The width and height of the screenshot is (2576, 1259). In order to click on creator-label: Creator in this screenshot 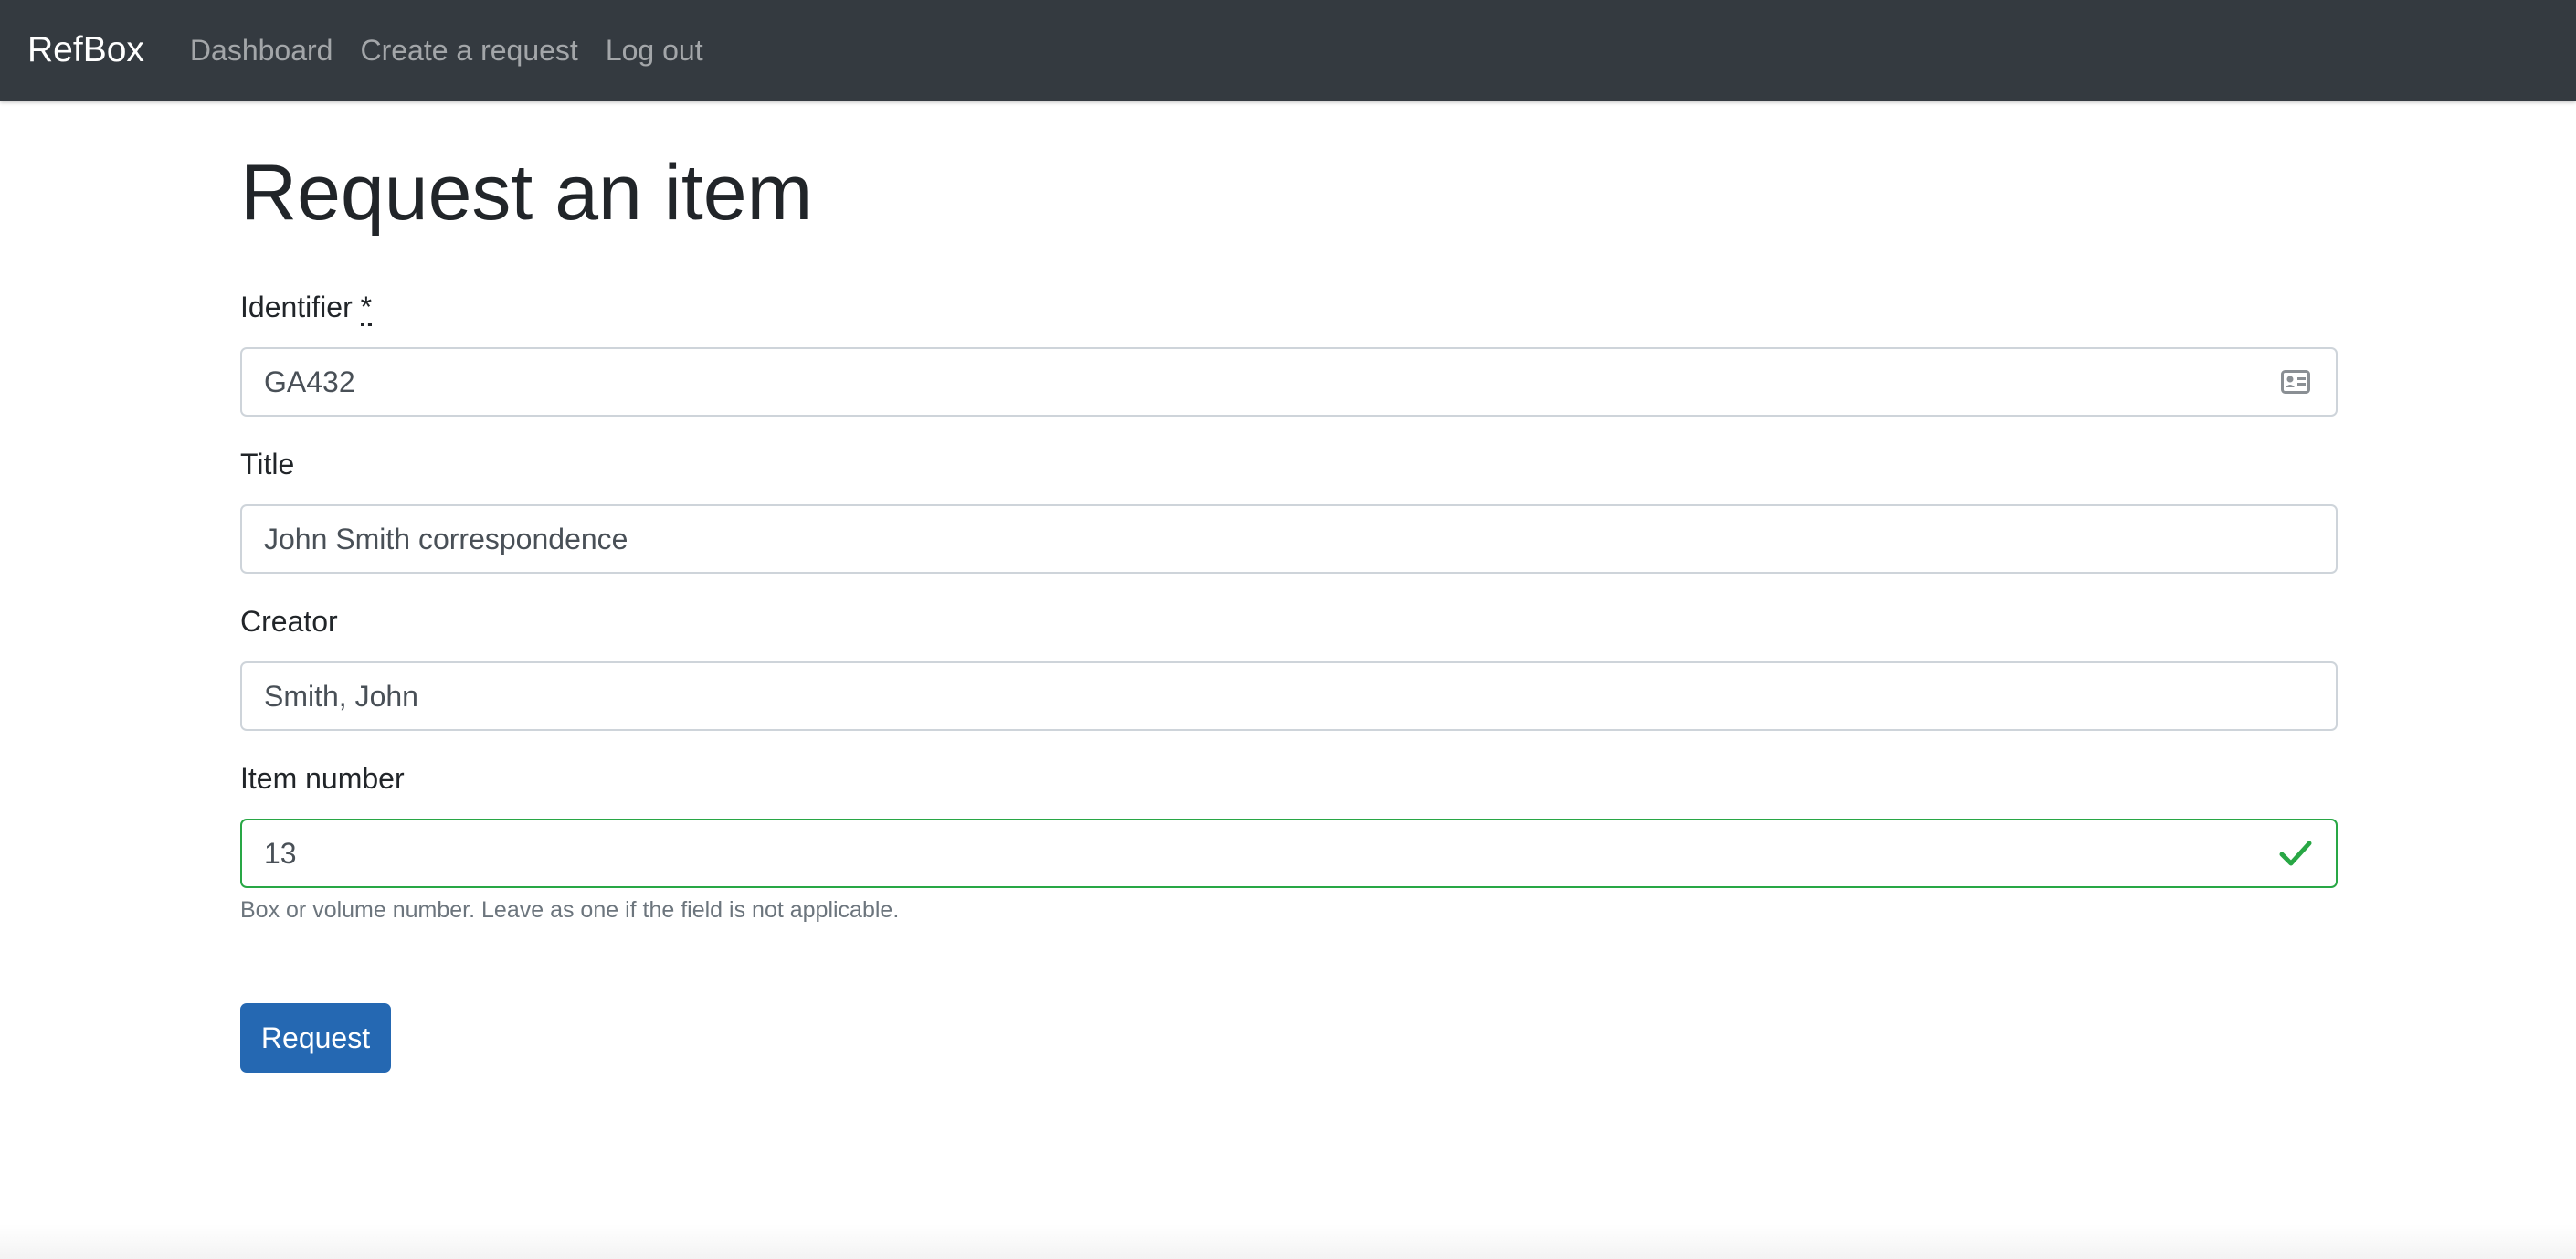, I will do `click(289, 621)`.